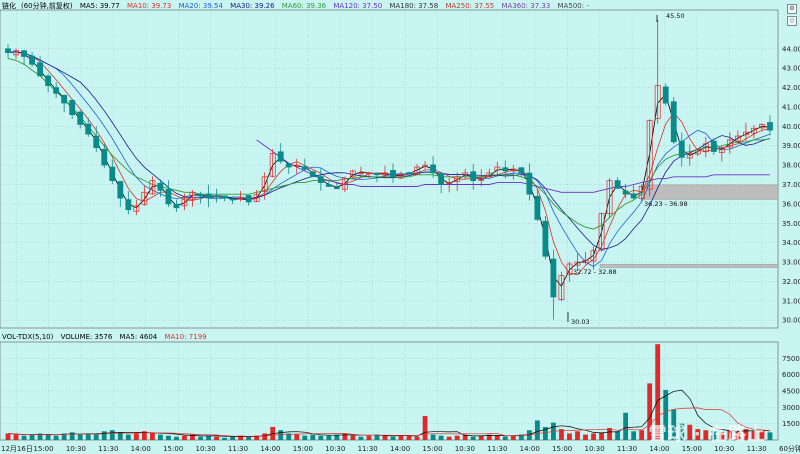 The height and width of the screenshot is (454, 800). I want to click on stock-name: 链化, so click(9, 6).